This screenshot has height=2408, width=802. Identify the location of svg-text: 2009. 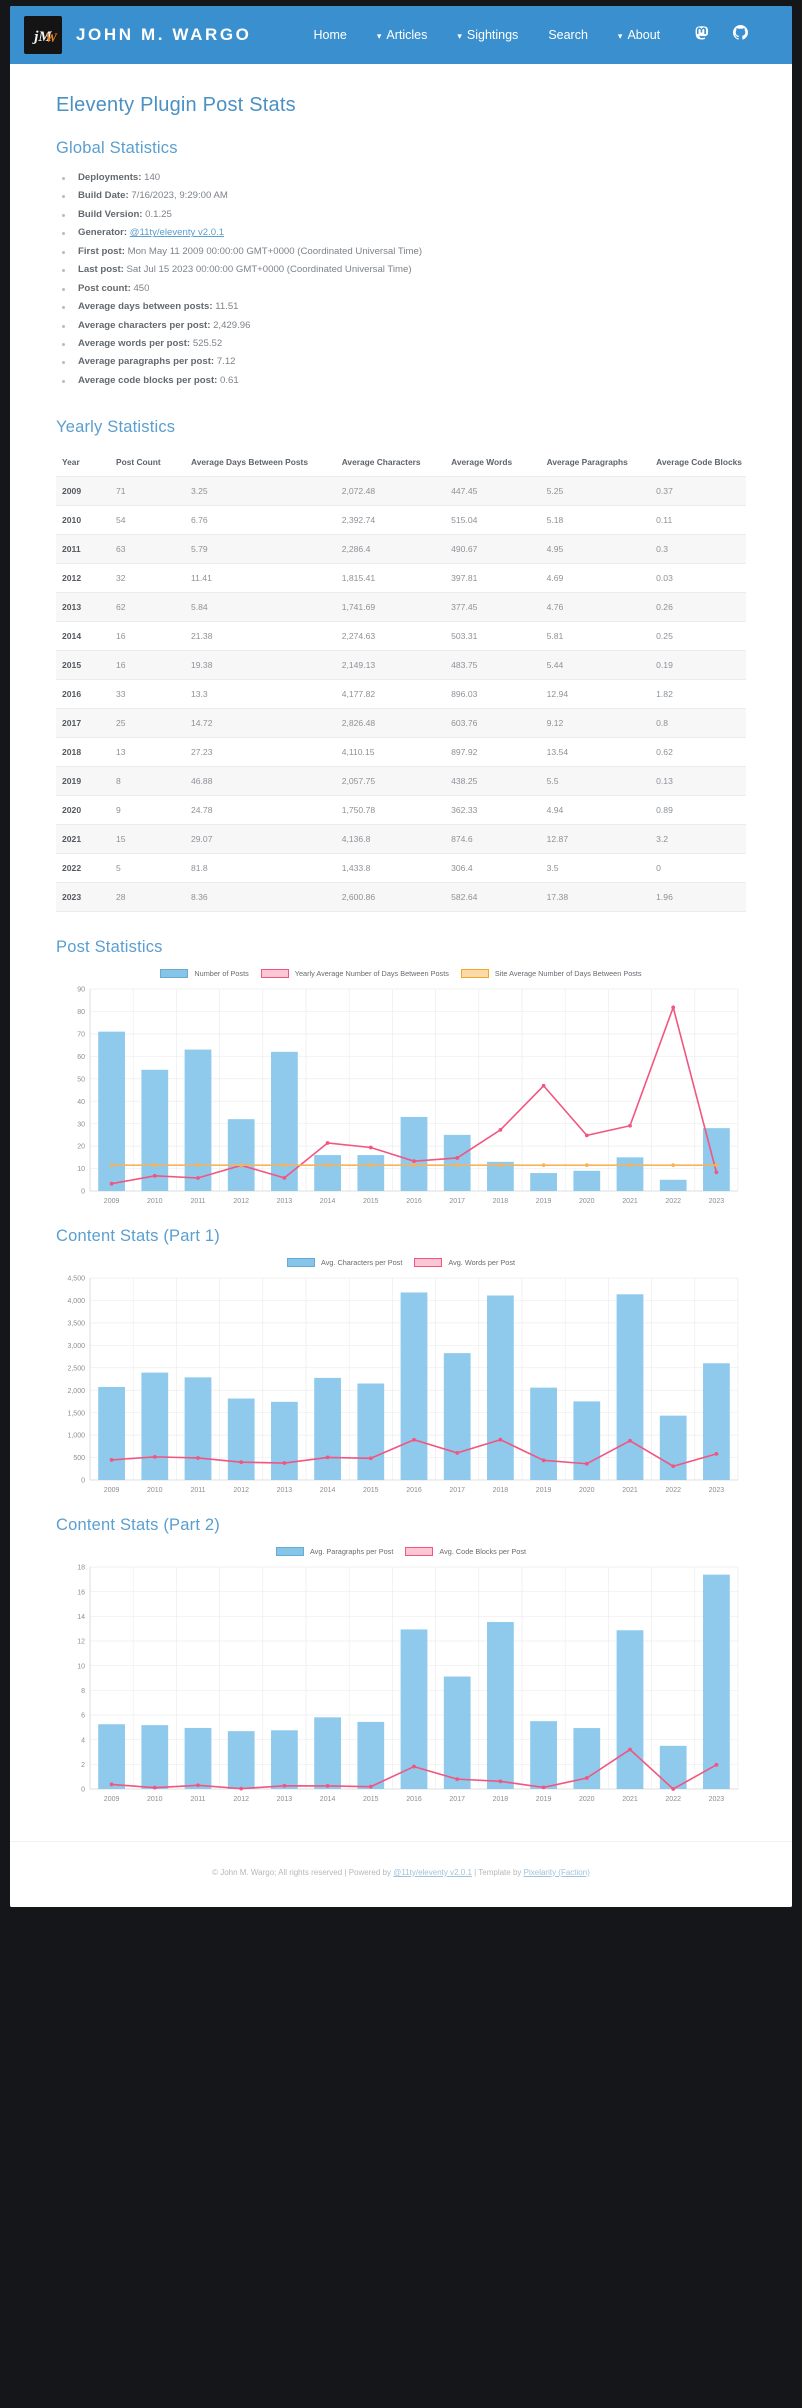
(112, 1490).